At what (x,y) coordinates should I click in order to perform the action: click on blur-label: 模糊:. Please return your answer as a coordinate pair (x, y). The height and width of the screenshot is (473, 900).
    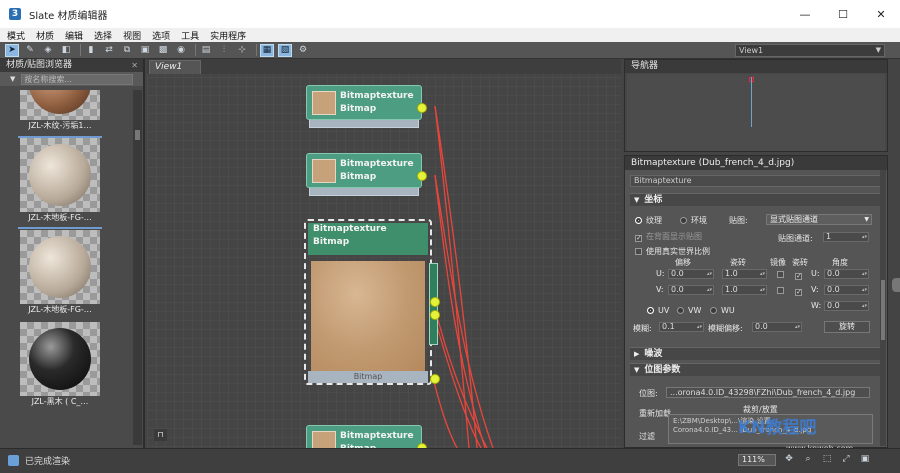
    Looking at the image, I should click on (642, 328).